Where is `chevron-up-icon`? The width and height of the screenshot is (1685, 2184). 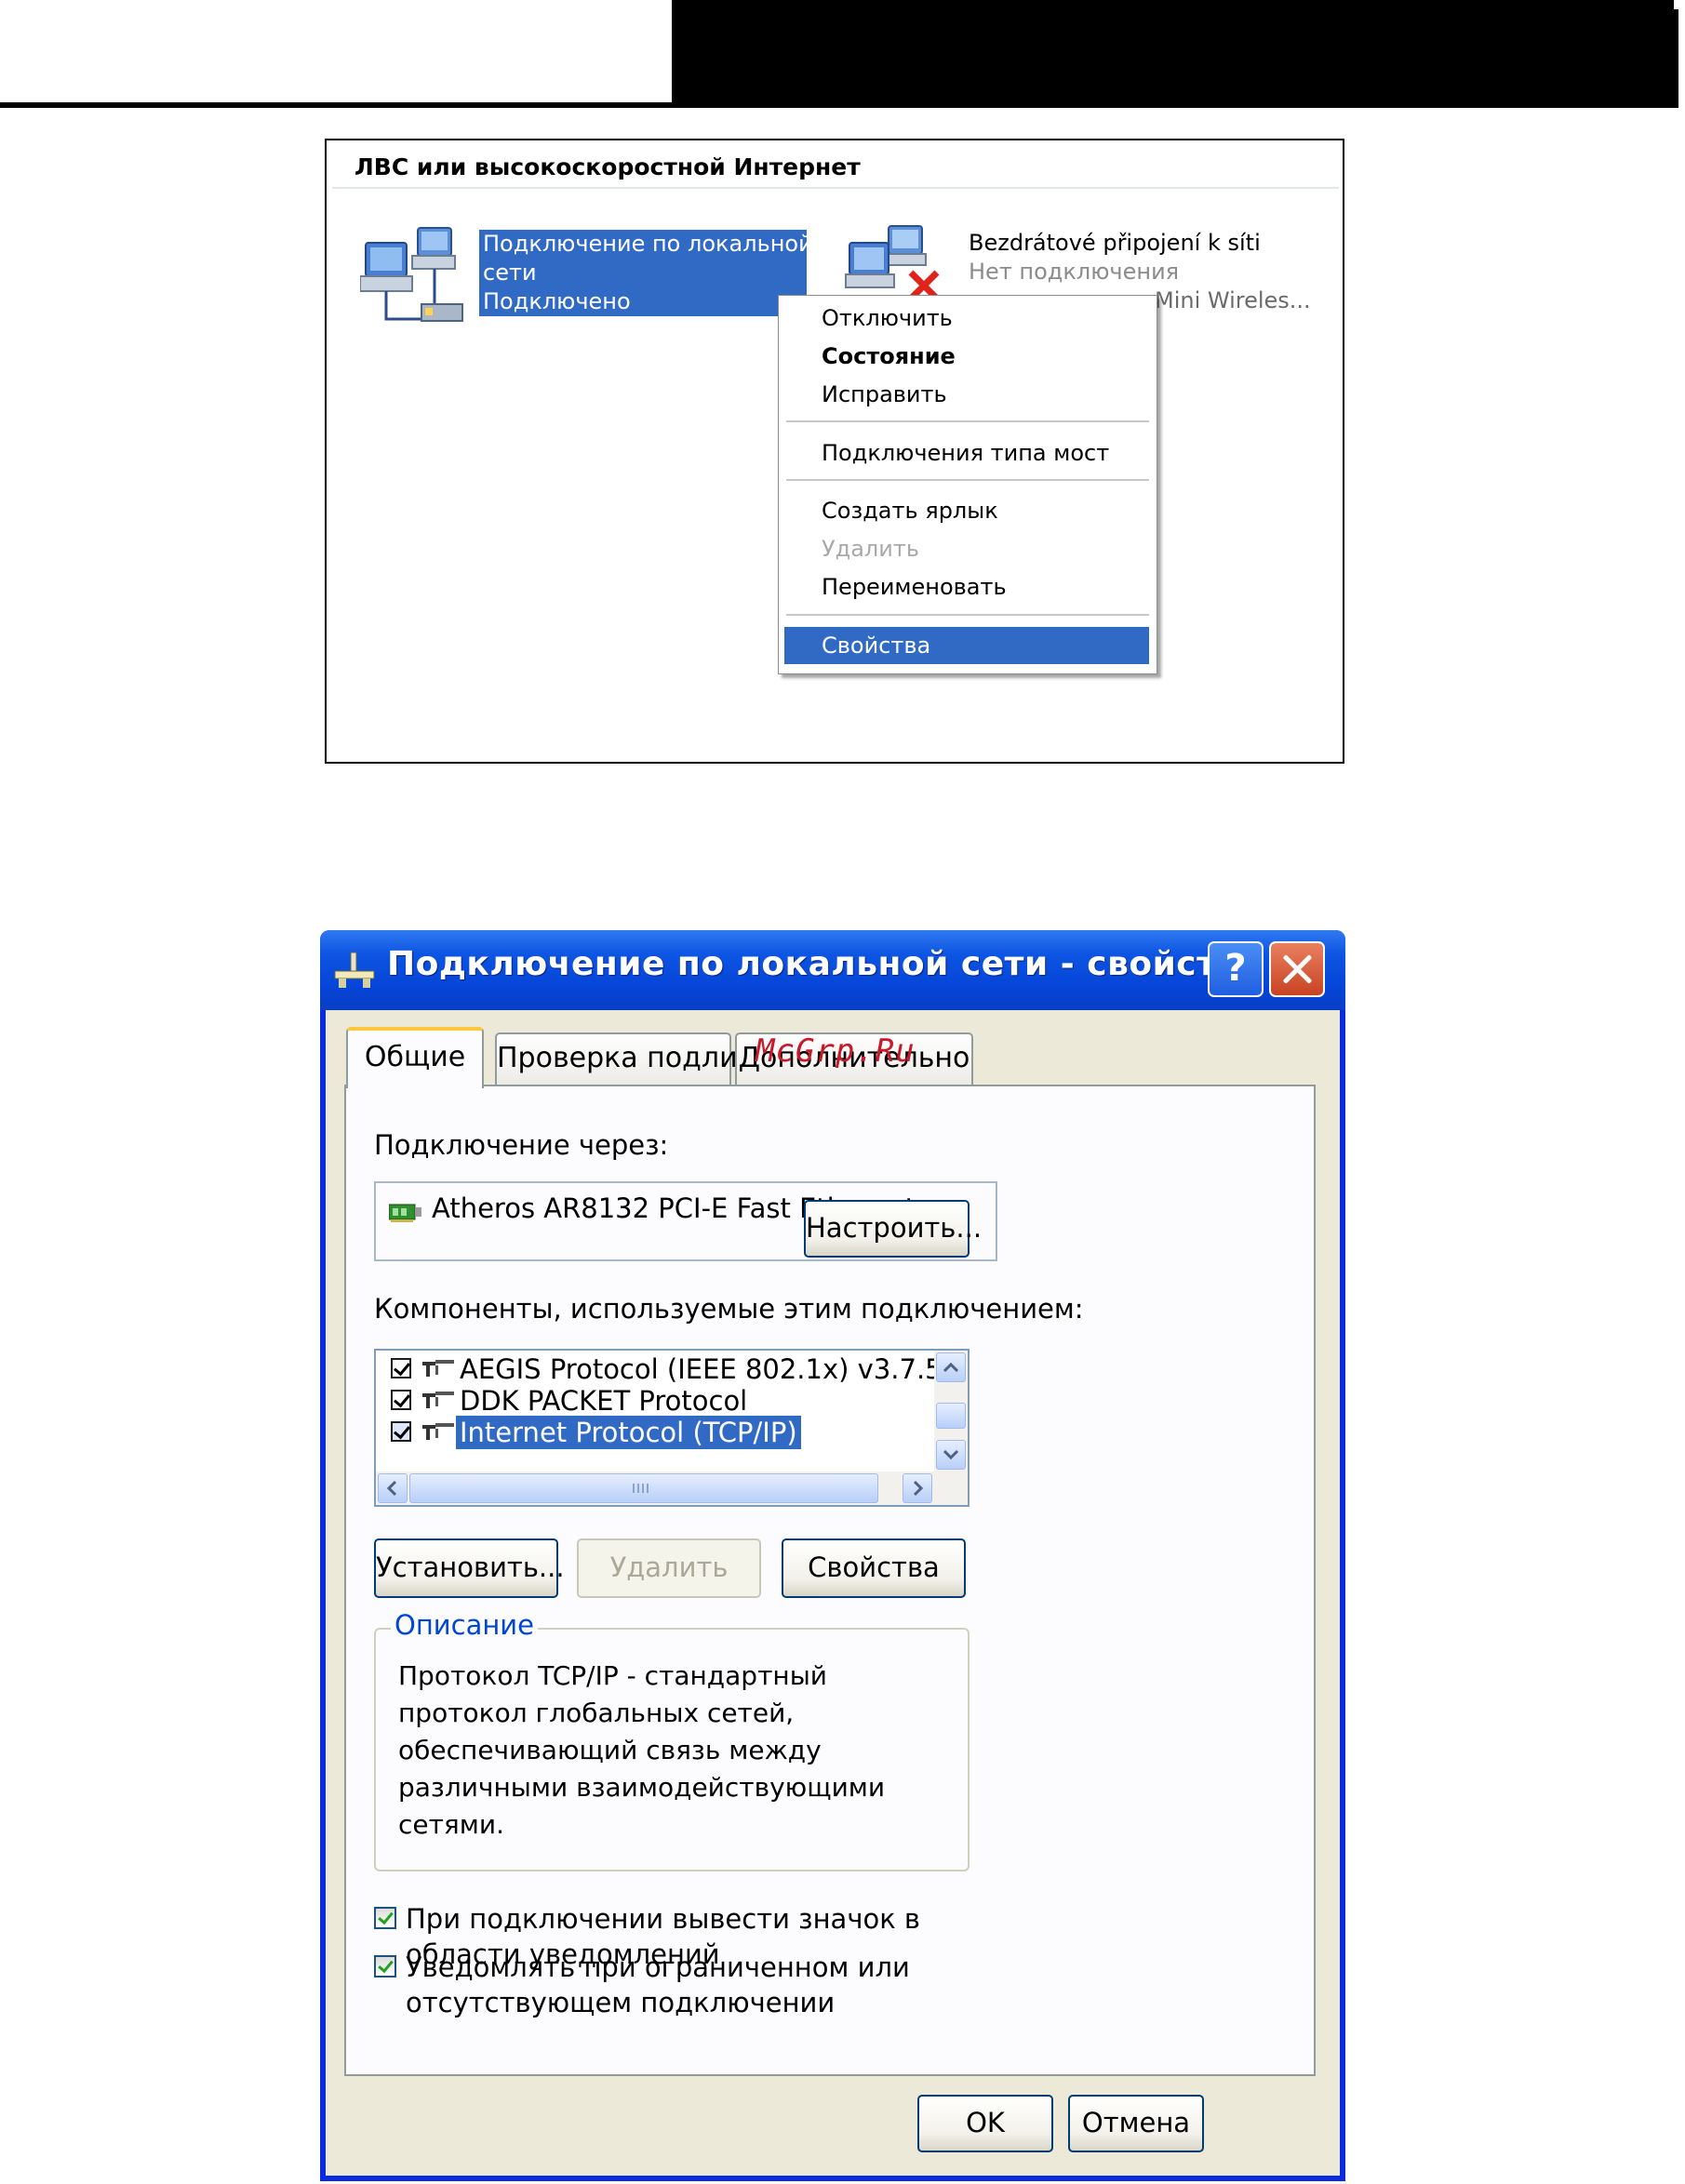 chevron-up-icon is located at coordinates (951, 1367).